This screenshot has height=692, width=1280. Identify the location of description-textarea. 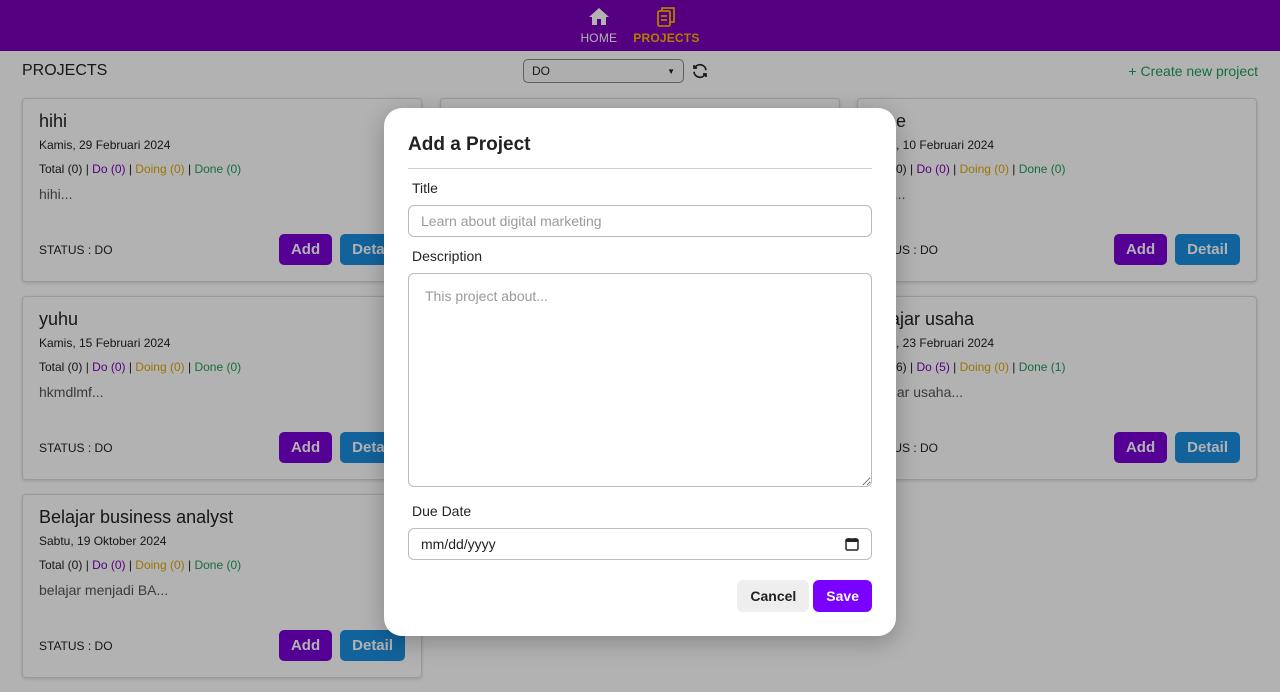
(640, 380).